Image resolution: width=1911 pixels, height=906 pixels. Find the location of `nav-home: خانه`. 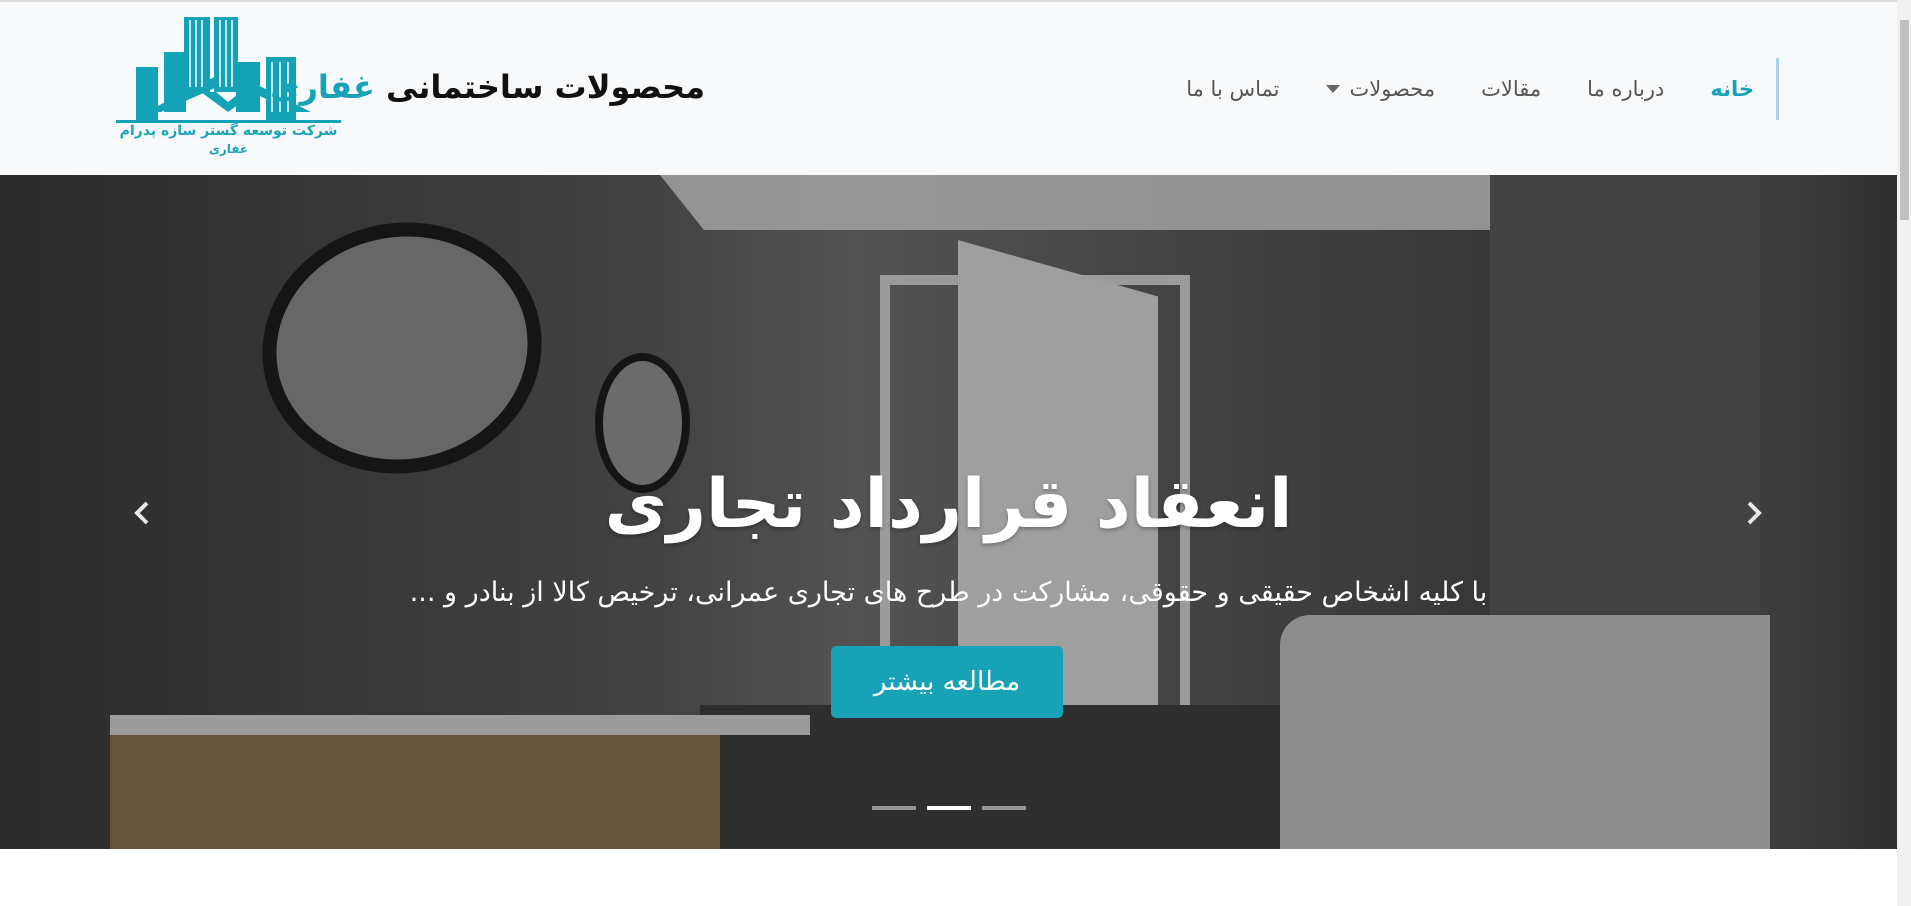

nav-home: خانه is located at coordinates (1732, 89).